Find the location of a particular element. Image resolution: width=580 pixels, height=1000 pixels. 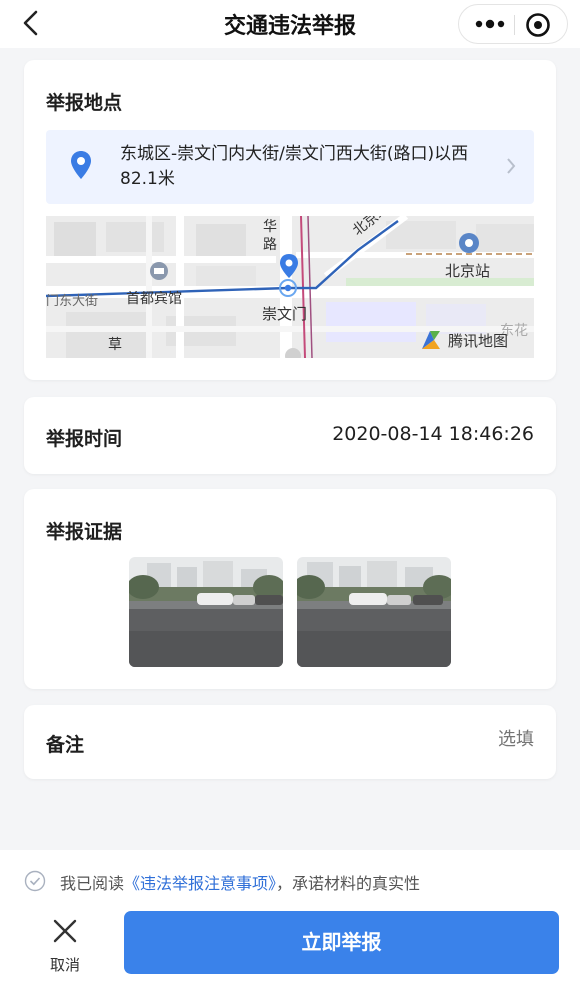

capsule-divider is located at coordinates (514, 25).